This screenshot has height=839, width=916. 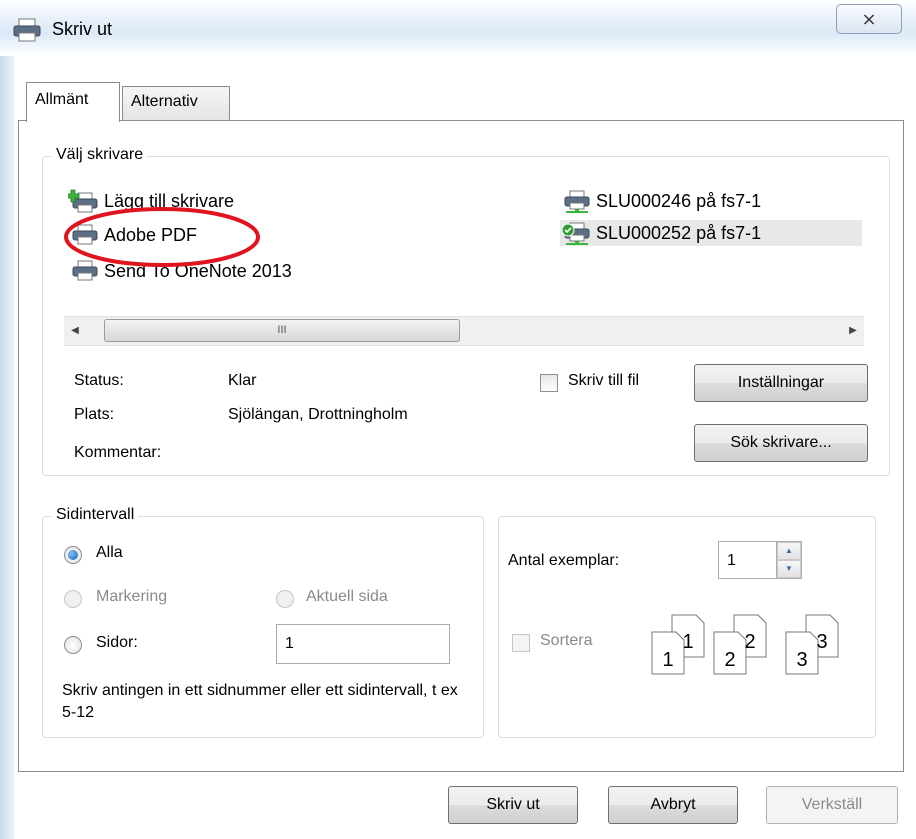 I want to click on copies-spinner: ▲ ▼, so click(x=789, y=560).